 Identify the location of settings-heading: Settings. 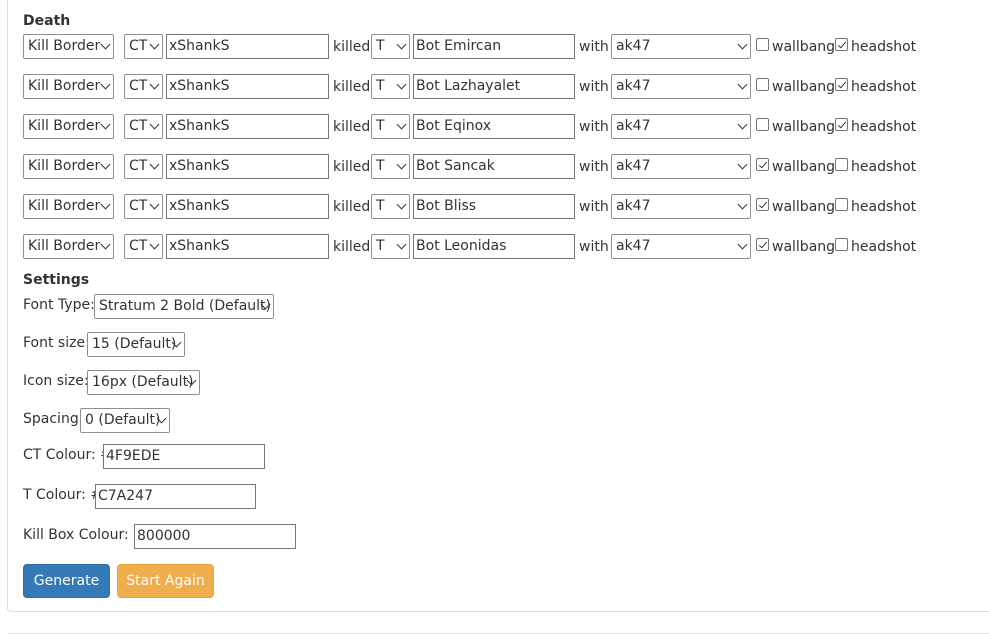
(56, 280).